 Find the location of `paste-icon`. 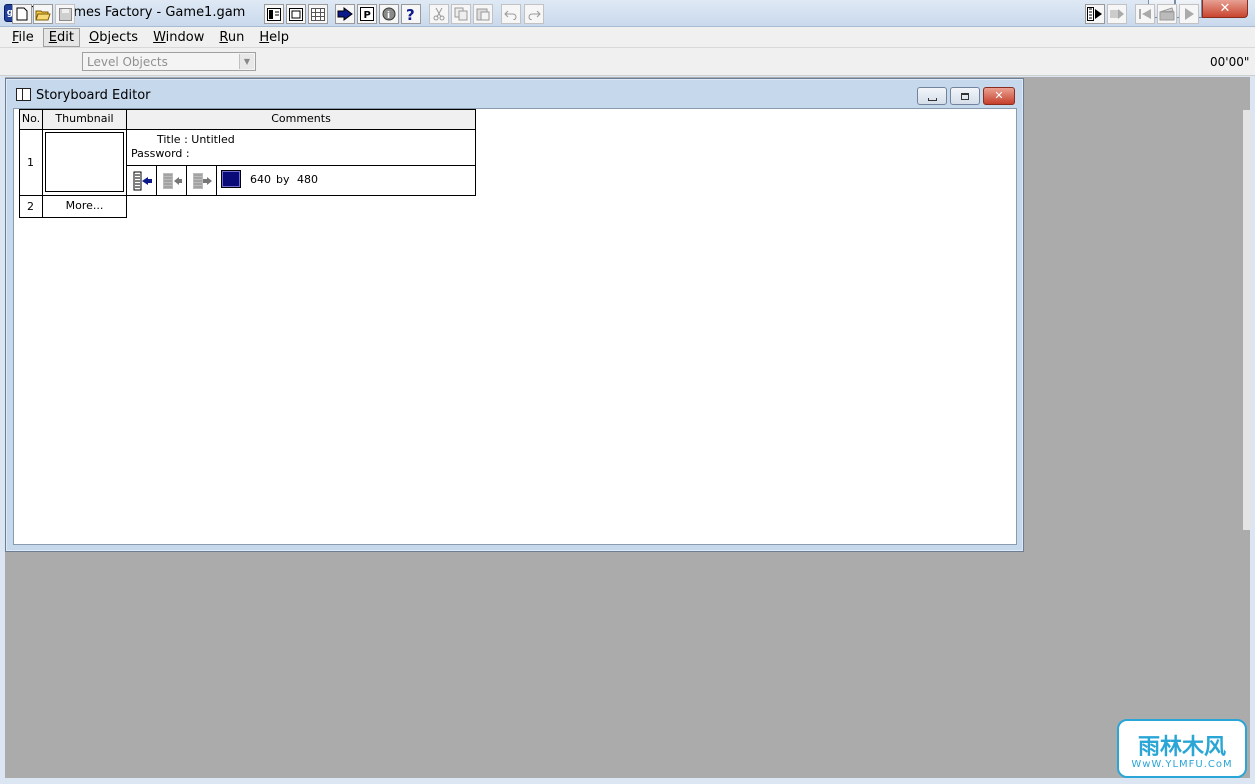

paste-icon is located at coordinates (483, 14).